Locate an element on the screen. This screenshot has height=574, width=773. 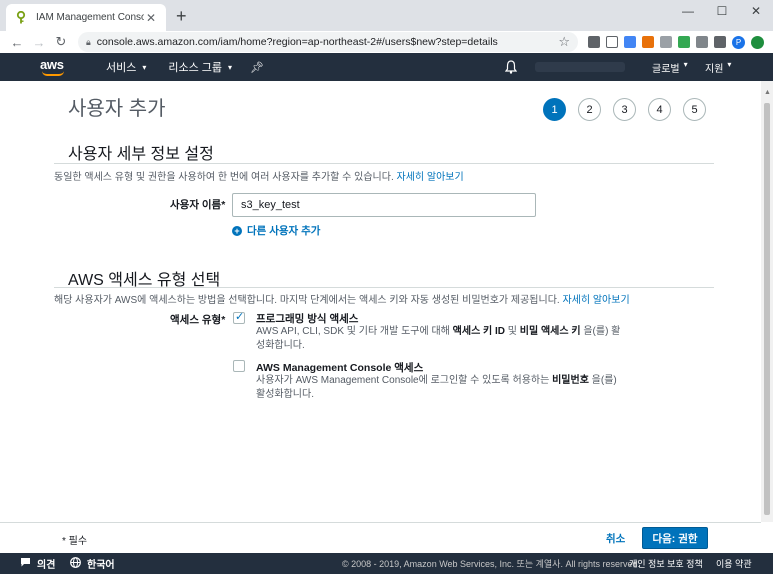
username-input is located at coordinates (384, 205).